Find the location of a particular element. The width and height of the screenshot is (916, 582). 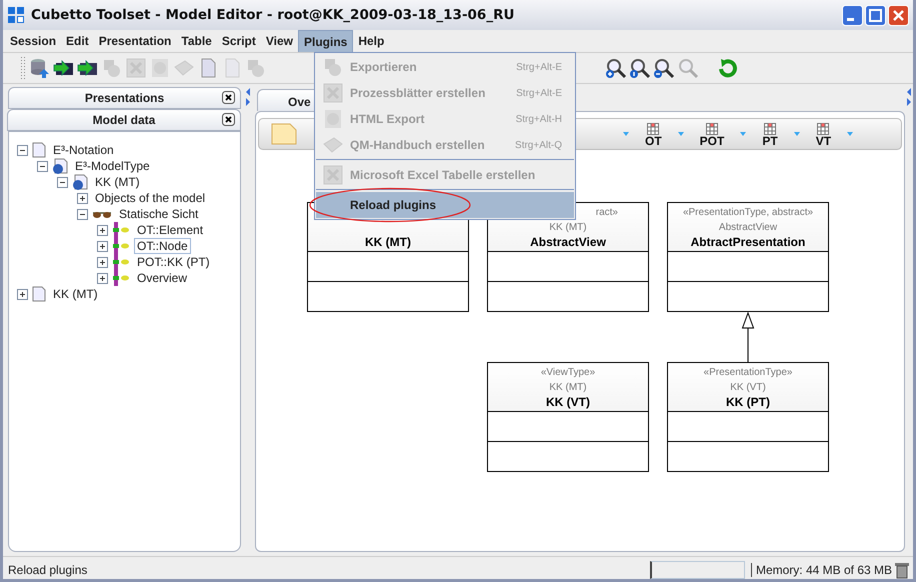

class-name: KK (MT) is located at coordinates (388, 242).